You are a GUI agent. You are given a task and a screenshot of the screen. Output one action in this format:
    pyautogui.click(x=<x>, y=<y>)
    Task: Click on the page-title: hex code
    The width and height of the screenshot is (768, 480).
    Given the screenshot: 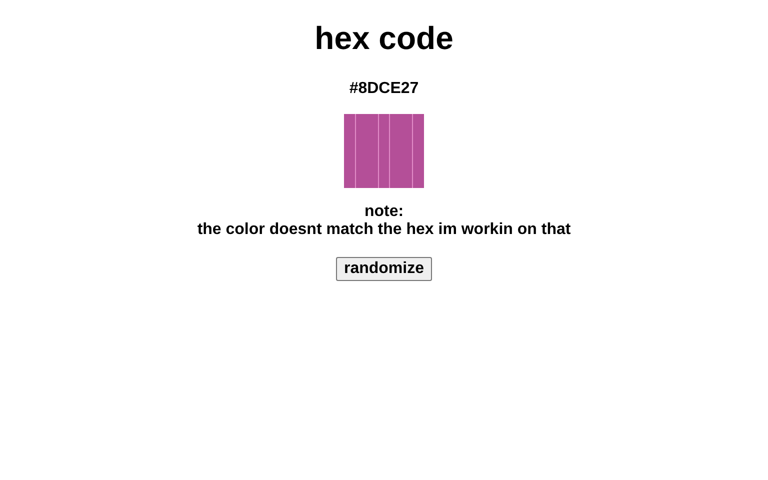 What is the action you would take?
    pyautogui.click(x=384, y=38)
    